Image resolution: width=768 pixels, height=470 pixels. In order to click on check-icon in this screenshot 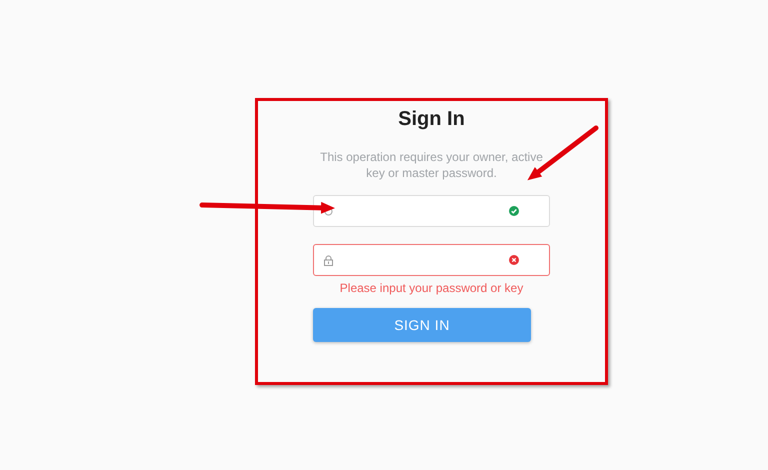, I will do `click(514, 211)`.